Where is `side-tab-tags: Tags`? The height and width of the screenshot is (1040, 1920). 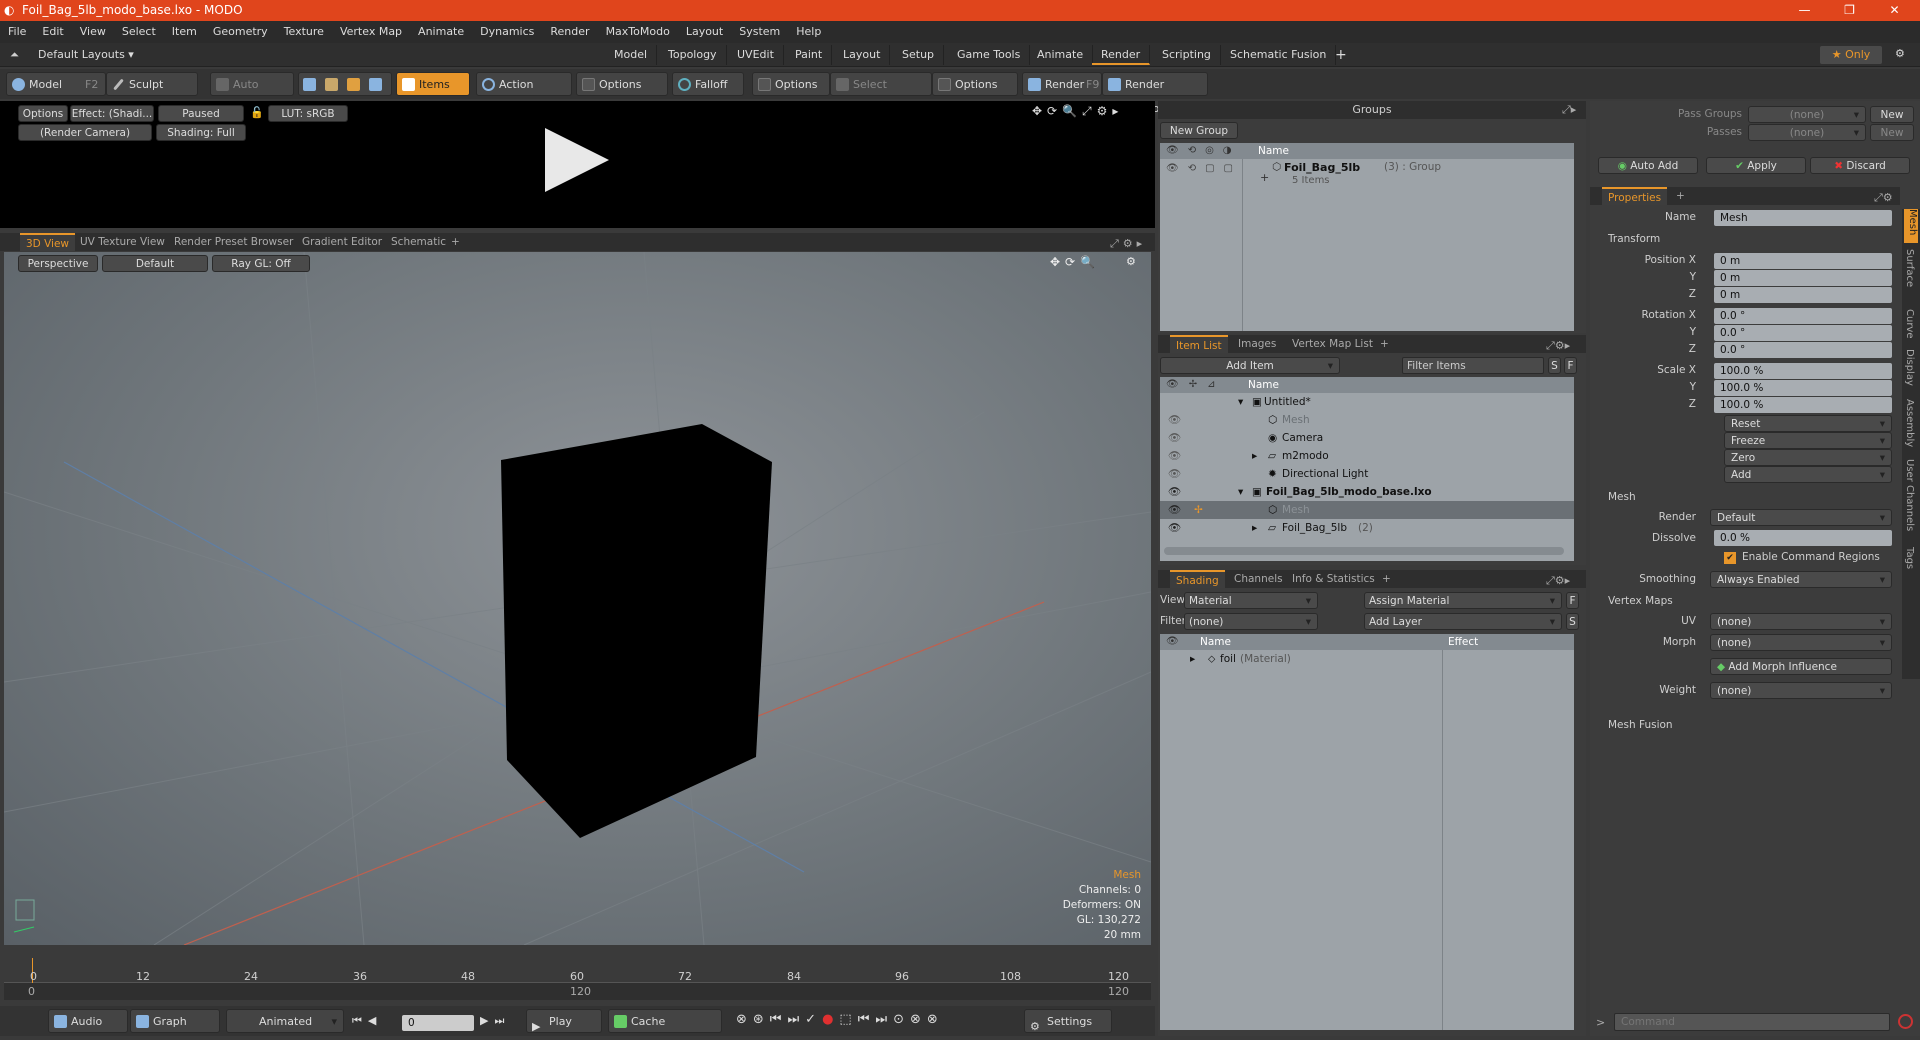 side-tab-tags: Tags is located at coordinates (1909, 558).